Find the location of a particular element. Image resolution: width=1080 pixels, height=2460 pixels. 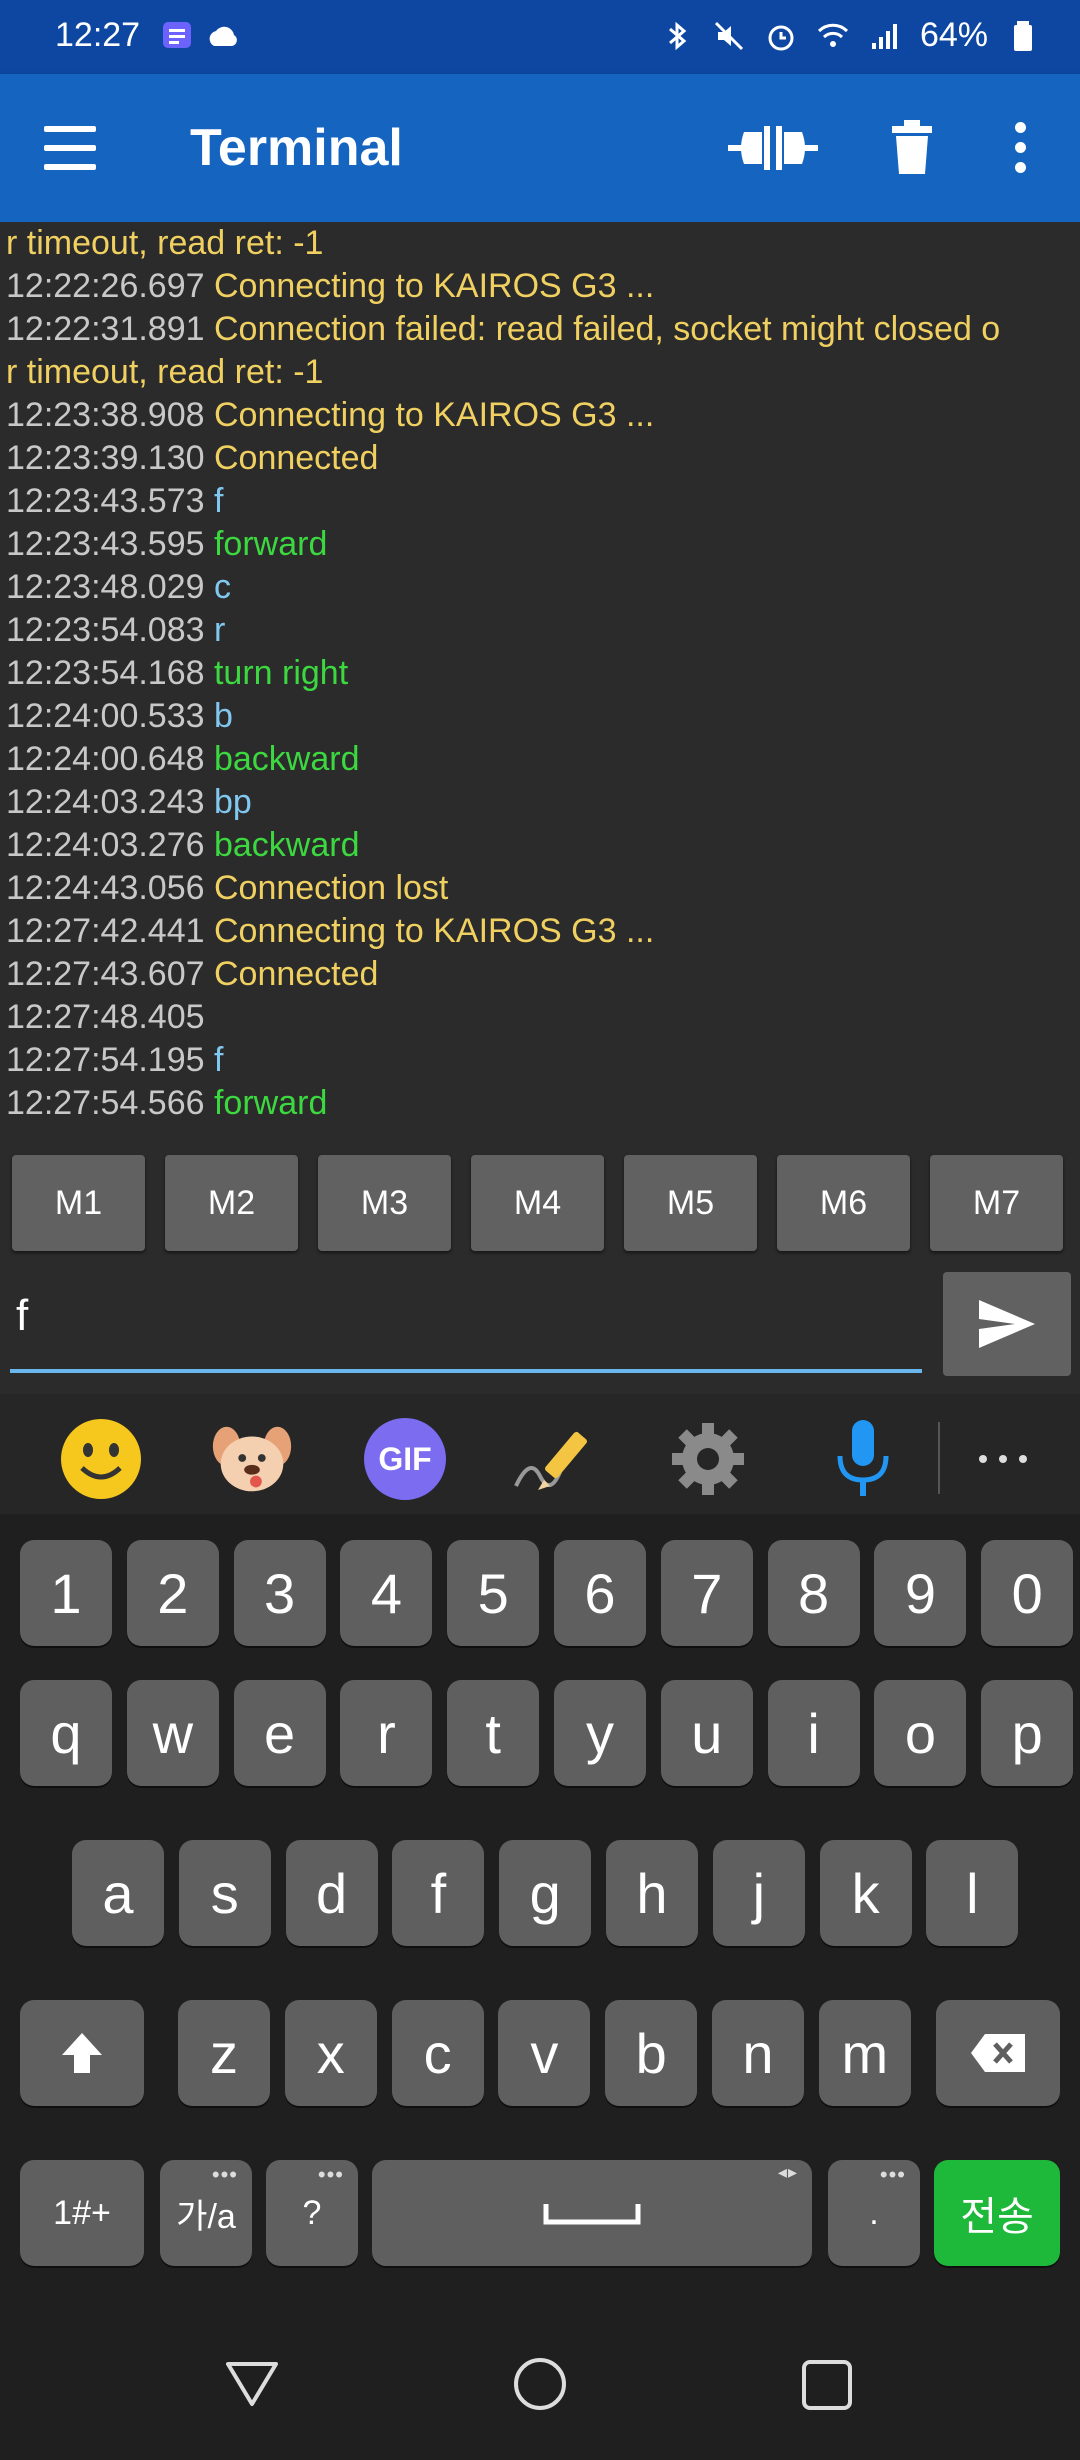

key-7: 7 is located at coordinates (706, 1593).